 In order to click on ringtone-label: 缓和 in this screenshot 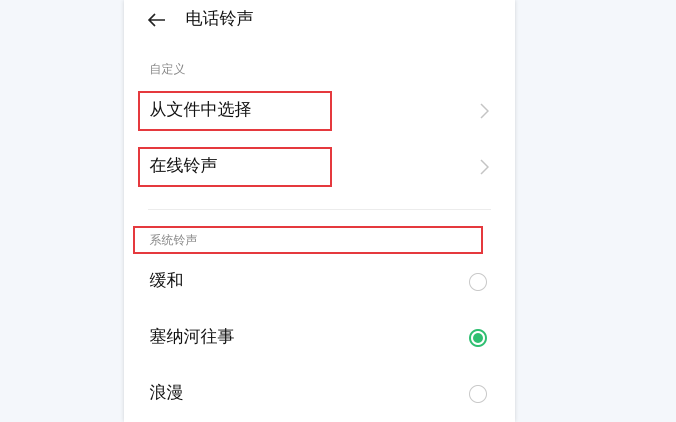, I will do `click(167, 282)`.